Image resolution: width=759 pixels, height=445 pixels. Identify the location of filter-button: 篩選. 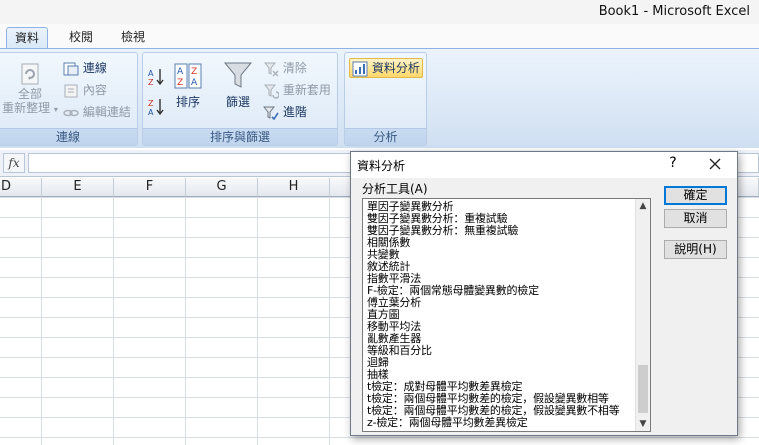
(238, 85).